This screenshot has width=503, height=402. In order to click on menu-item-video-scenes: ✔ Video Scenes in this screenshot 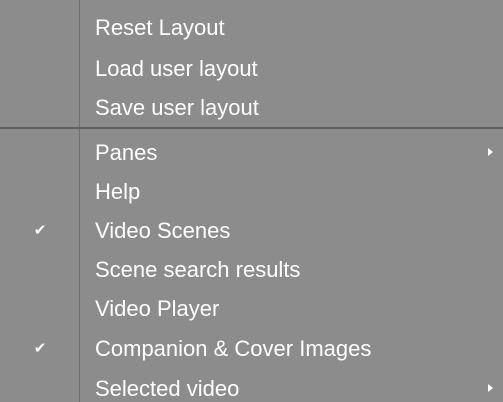, I will do `click(251, 231)`.